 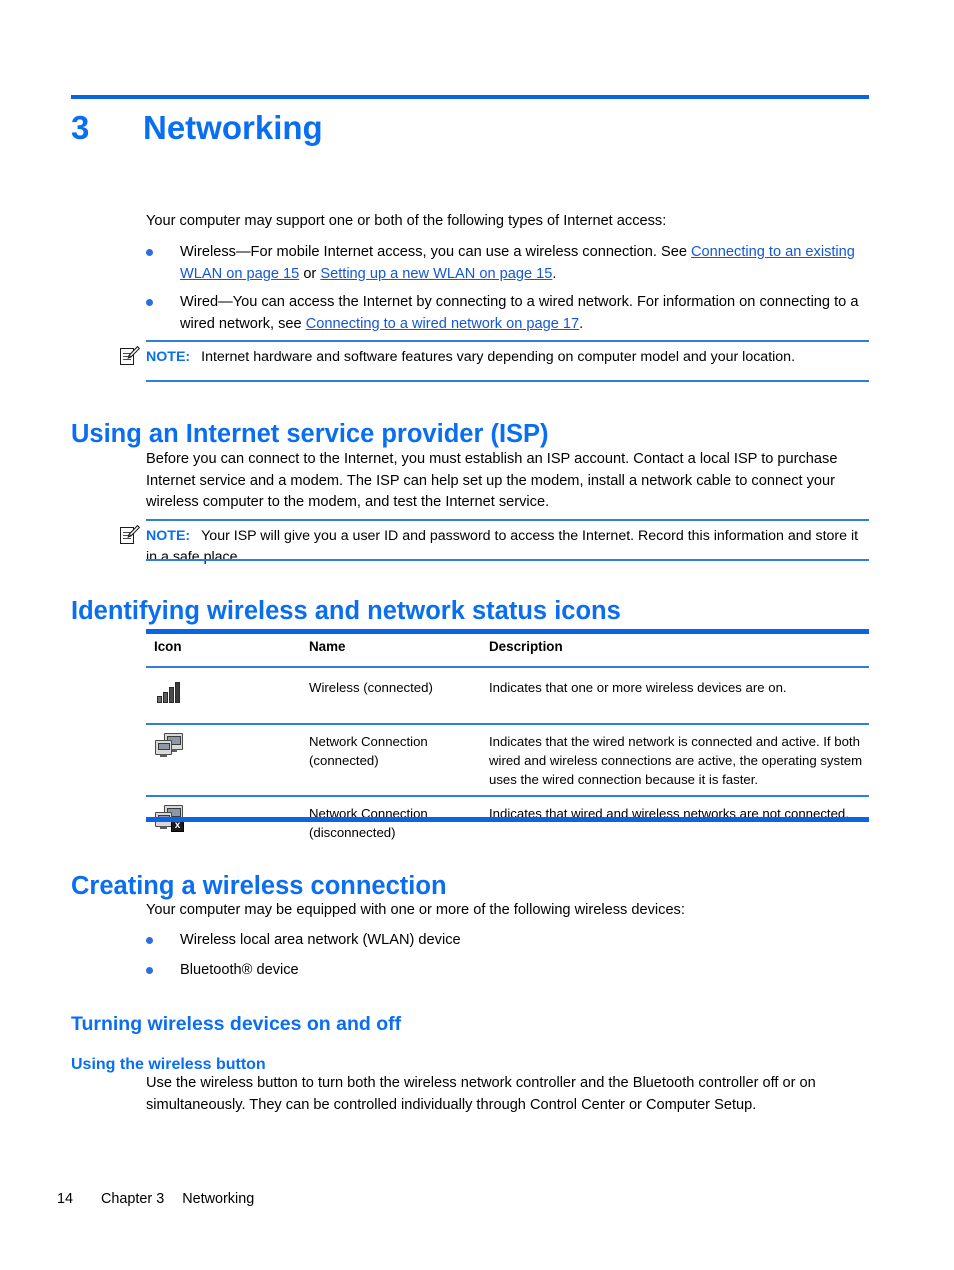 I want to click on heading-using-wireless-button: Using the wireless button, so click(x=168, y=1064).